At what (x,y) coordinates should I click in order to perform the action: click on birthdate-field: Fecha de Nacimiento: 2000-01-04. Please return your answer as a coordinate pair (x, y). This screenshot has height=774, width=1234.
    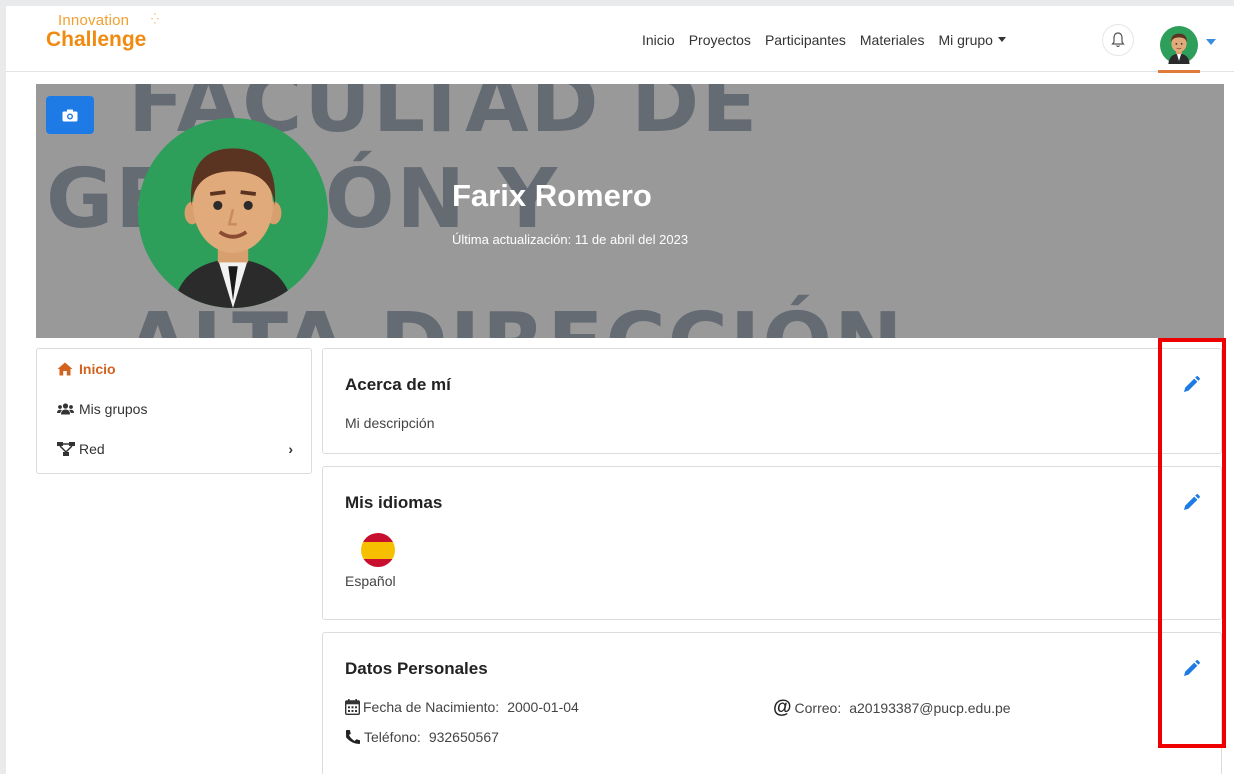
    Looking at the image, I should click on (462, 707).